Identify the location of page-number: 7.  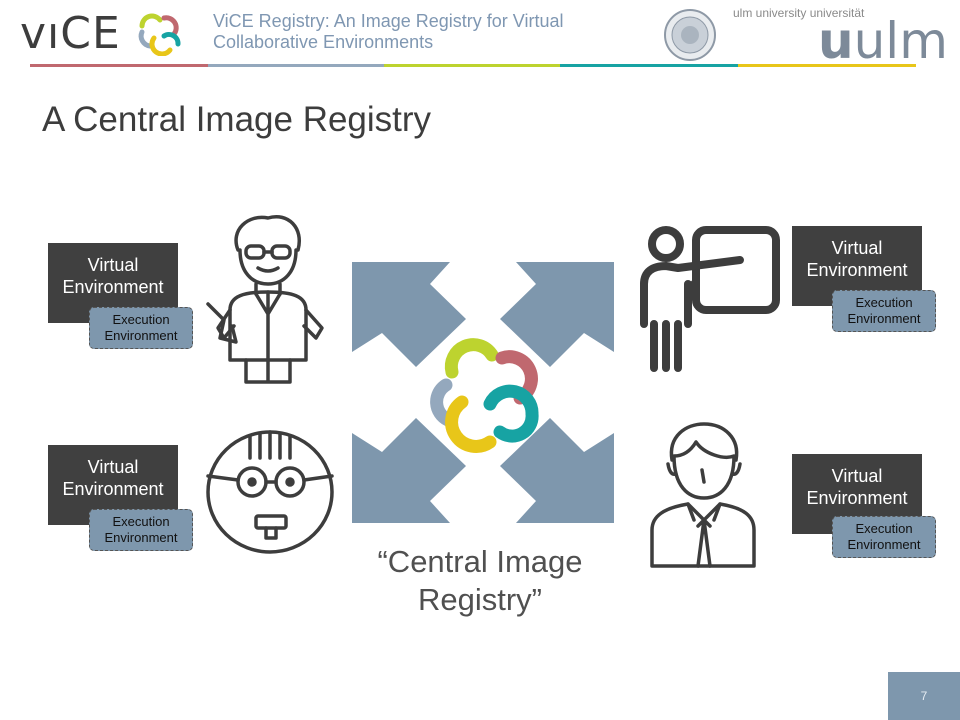
(924, 696).